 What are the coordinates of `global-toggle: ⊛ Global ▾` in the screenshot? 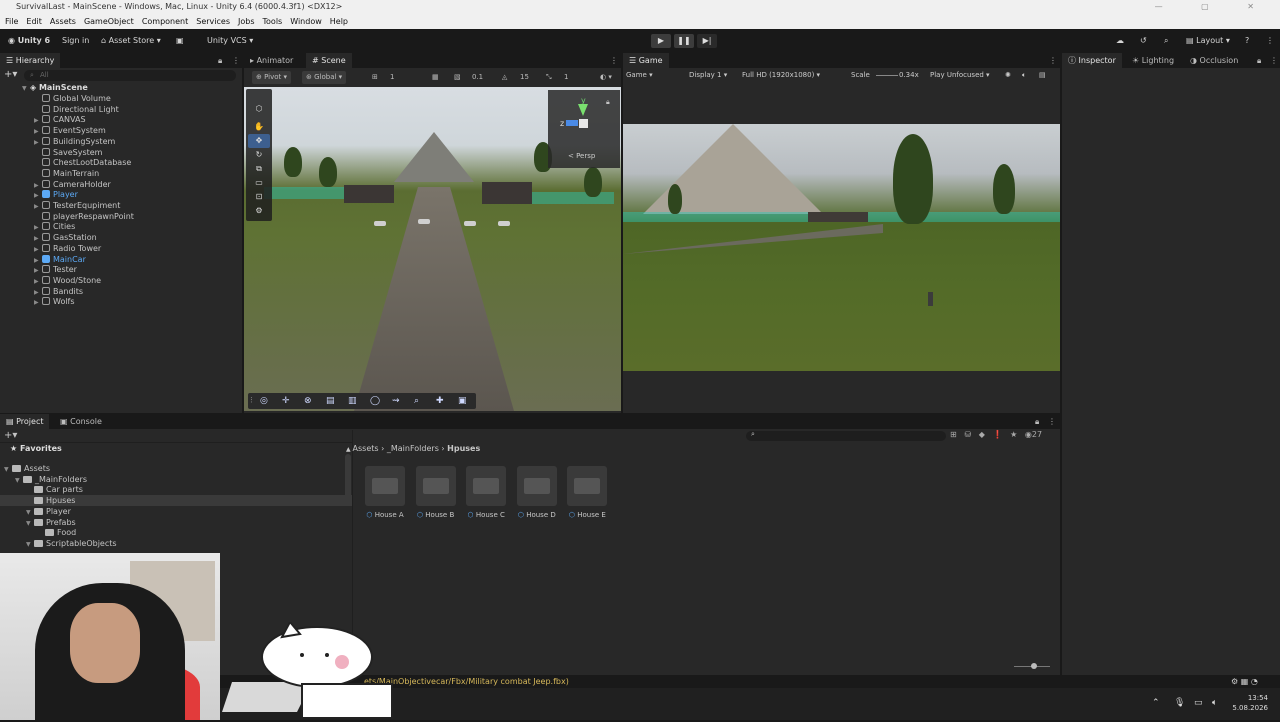 It's located at (324, 77).